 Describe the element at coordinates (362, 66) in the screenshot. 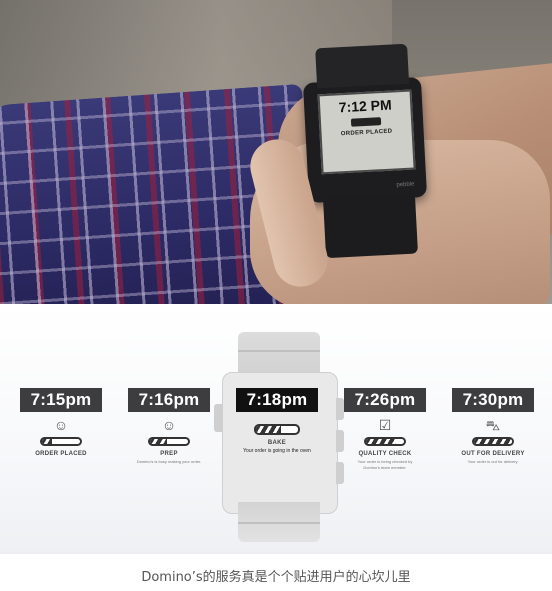

I see `watch-strap-top` at that location.